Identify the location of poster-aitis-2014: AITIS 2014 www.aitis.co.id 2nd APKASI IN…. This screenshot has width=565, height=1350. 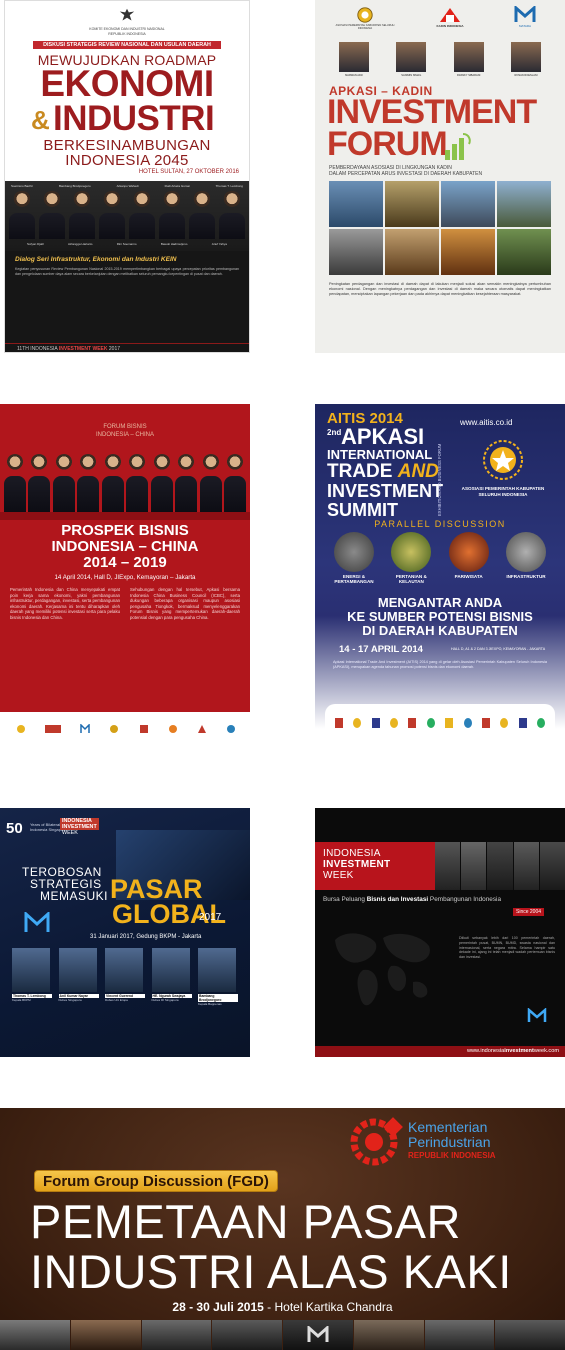
(440, 580).